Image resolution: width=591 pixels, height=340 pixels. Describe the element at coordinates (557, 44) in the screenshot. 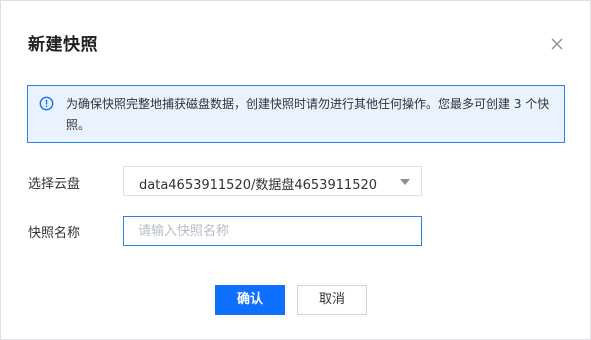

I see `close-icon` at that location.